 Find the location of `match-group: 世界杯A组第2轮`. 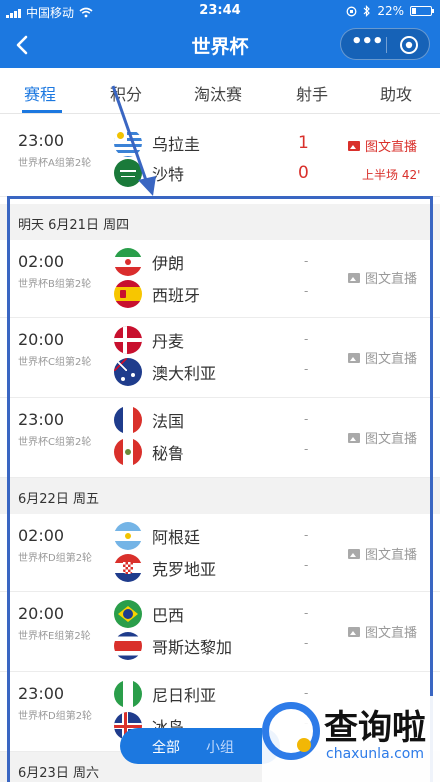

match-group: 世界杯A组第2轮 is located at coordinates (55, 163).